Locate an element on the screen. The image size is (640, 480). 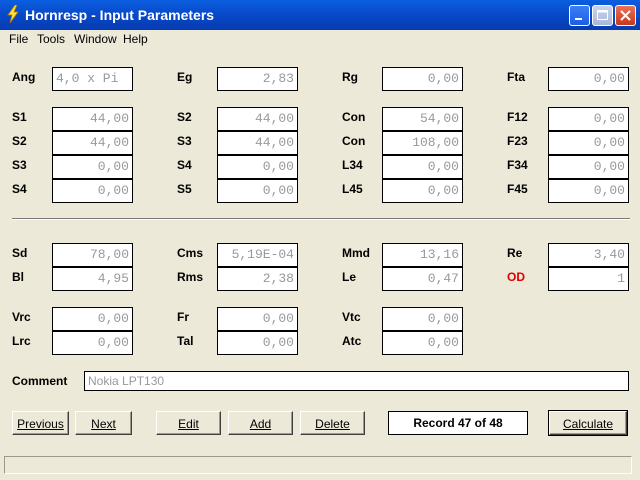
s1-label: S1 is located at coordinates (19, 117).